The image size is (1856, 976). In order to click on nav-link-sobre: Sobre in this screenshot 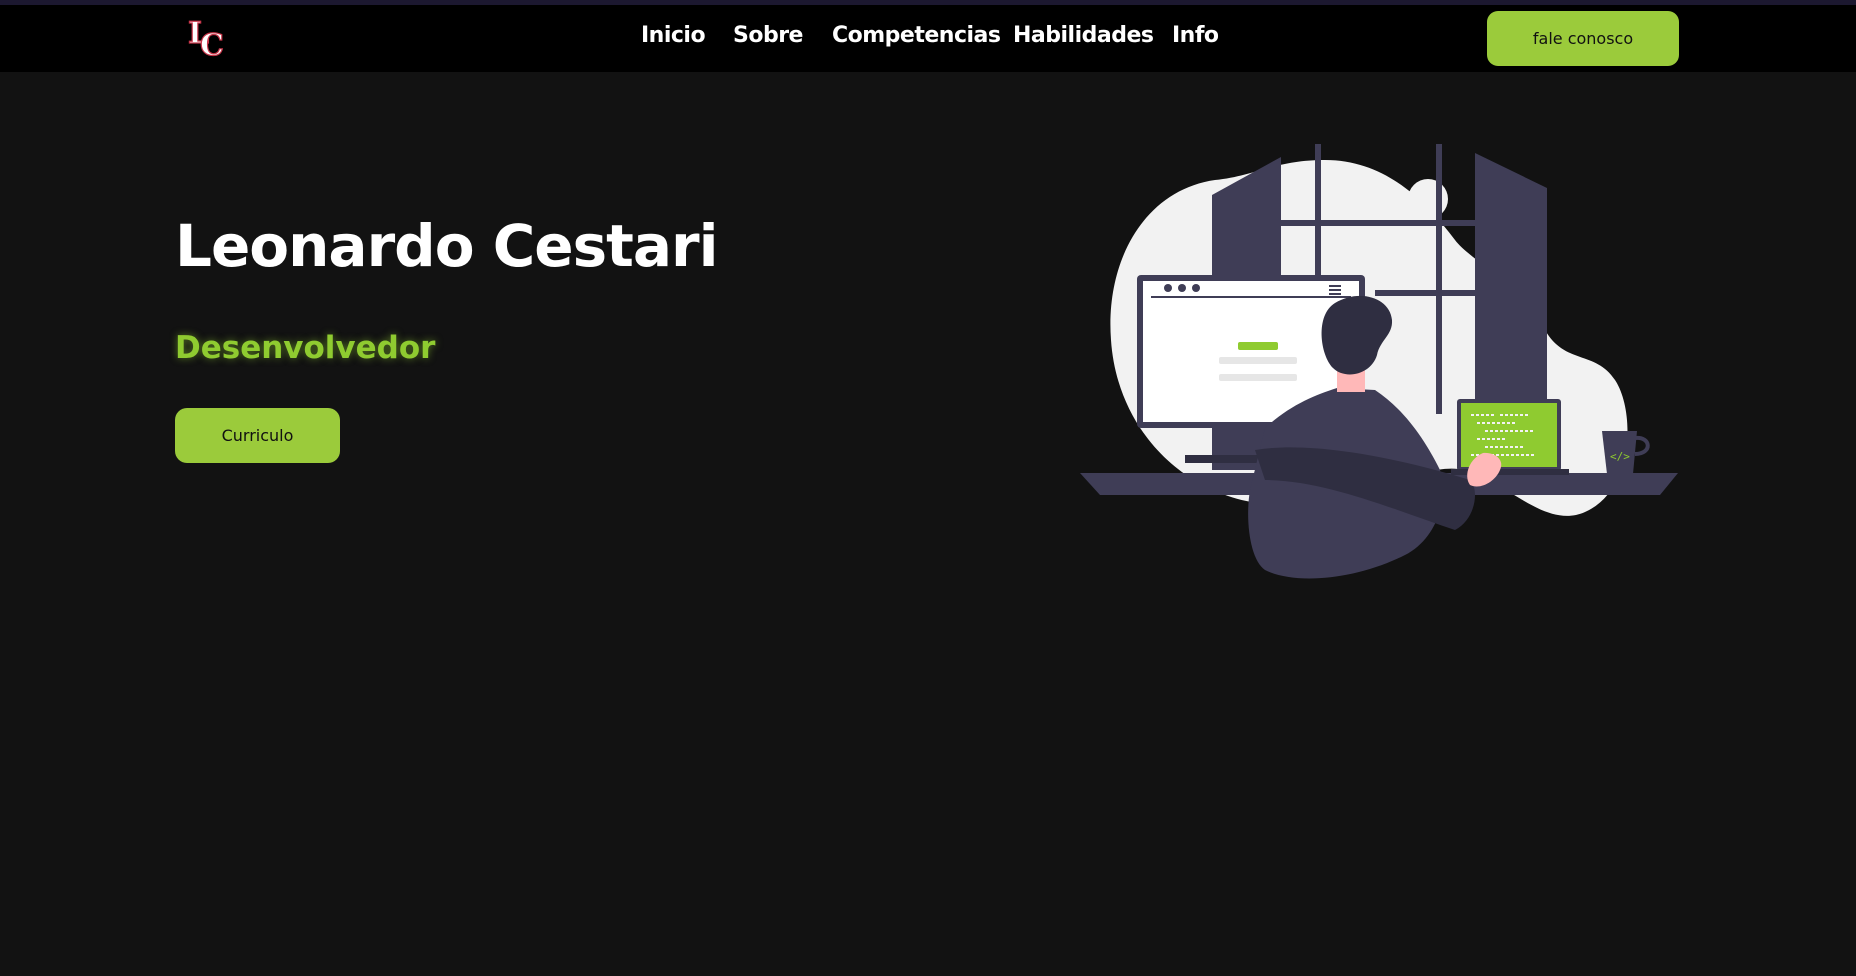, I will do `click(768, 35)`.